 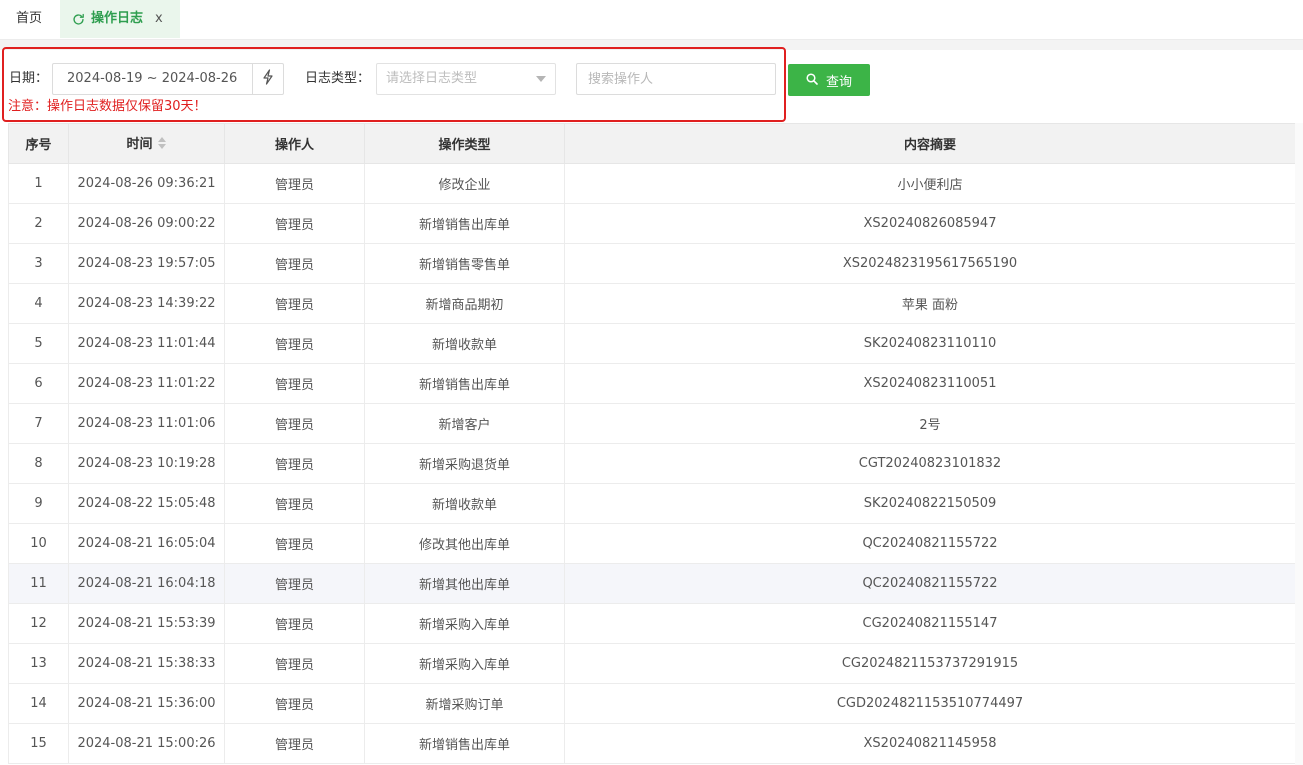 What do you see at coordinates (929, 463) in the screenshot?
I see `cell-summary: CGT20240823101832` at bounding box center [929, 463].